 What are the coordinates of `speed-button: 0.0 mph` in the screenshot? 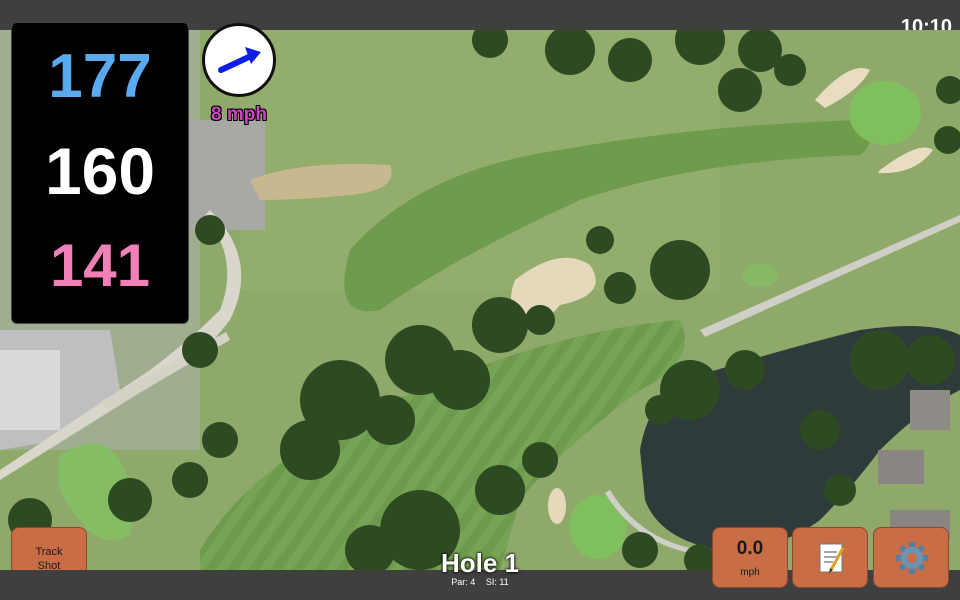 It's located at (750, 557).